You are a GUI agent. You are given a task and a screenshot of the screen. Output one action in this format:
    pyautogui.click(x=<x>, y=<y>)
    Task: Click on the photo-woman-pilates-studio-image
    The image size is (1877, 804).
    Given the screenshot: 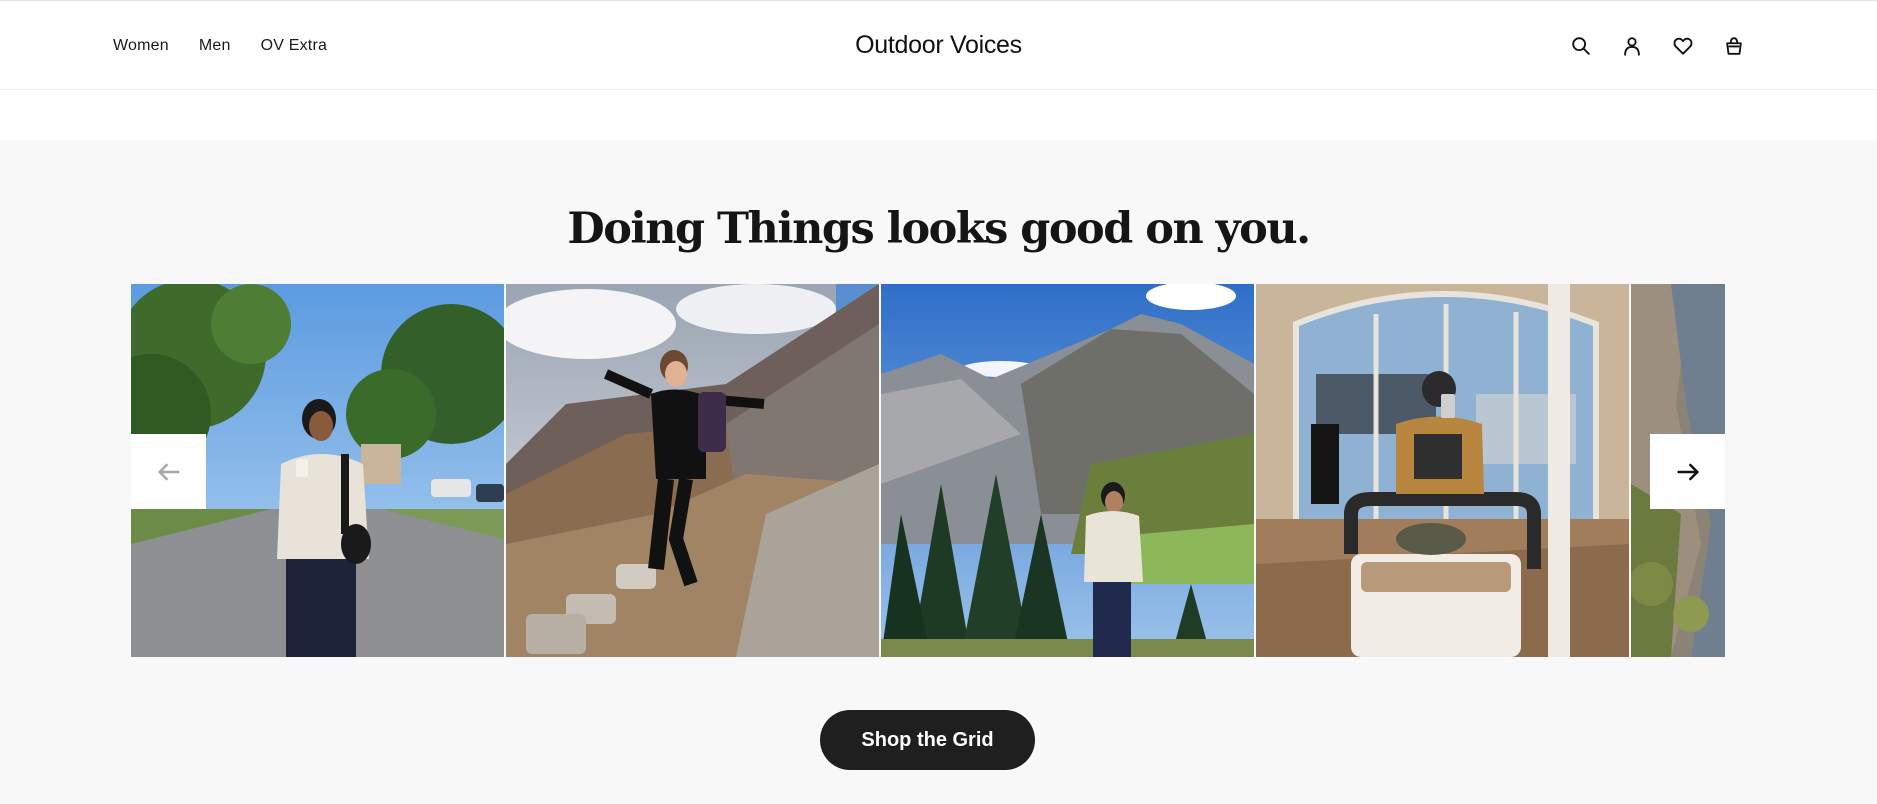 What is the action you would take?
    pyautogui.click(x=1442, y=470)
    